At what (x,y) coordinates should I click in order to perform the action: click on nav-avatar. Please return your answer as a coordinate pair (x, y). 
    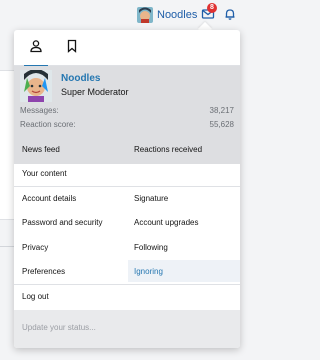
    Looking at the image, I should click on (145, 15).